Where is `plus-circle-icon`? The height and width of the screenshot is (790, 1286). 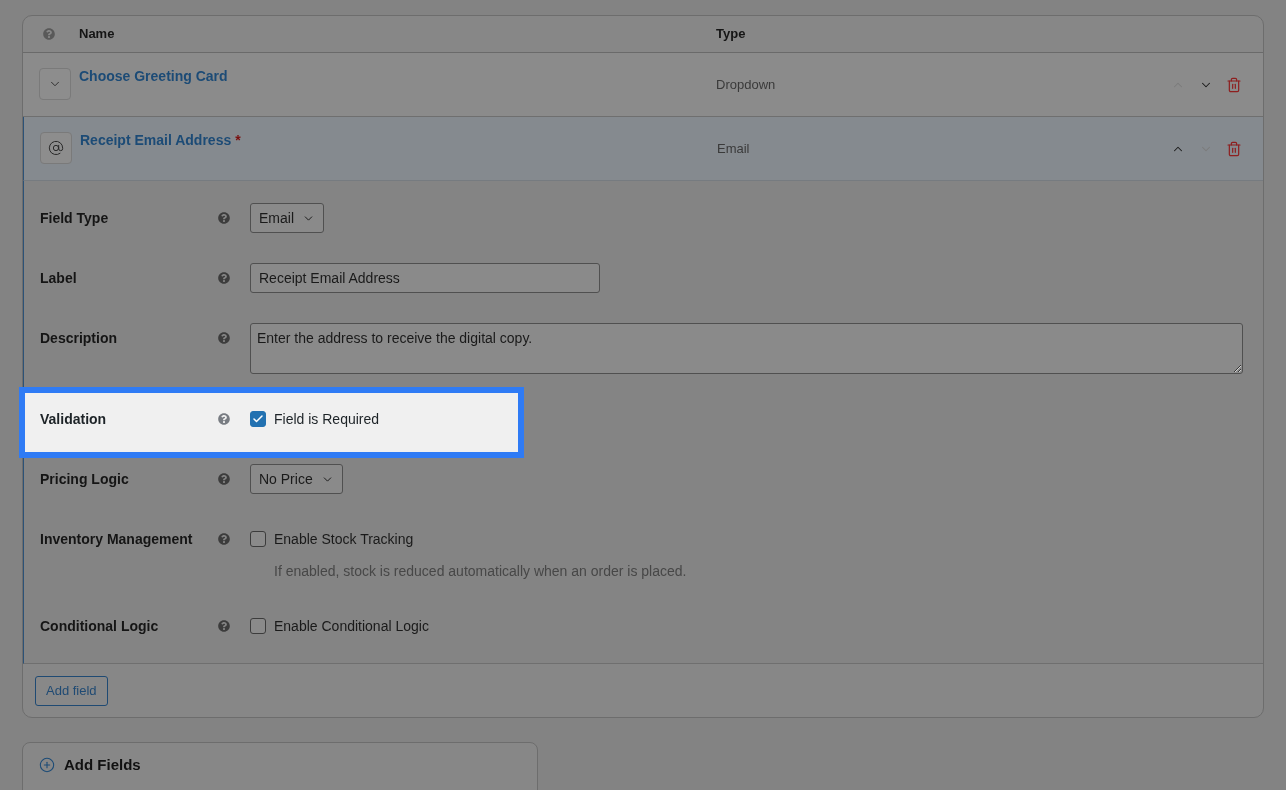
plus-circle-icon is located at coordinates (47, 765).